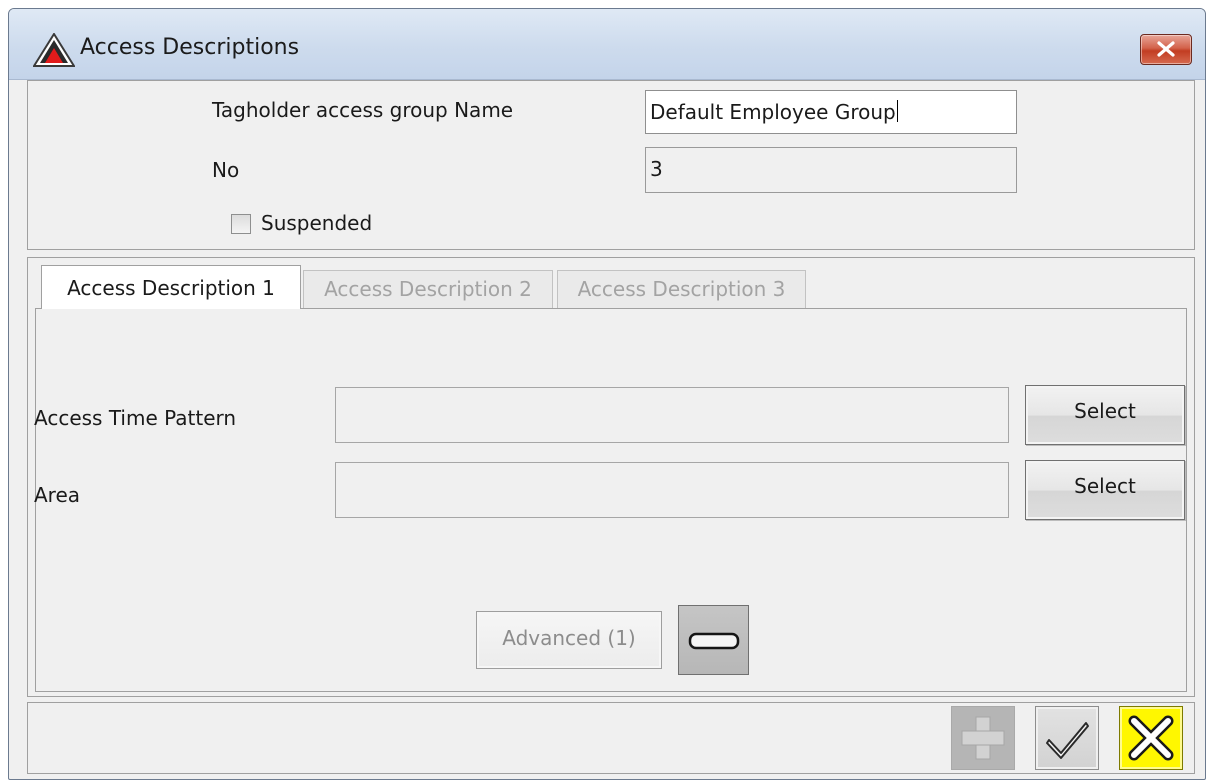 Image resolution: width=1209 pixels, height=784 pixels. Describe the element at coordinates (672, 415) in the screenshot. I see `access-time-pattern-field` at that location.